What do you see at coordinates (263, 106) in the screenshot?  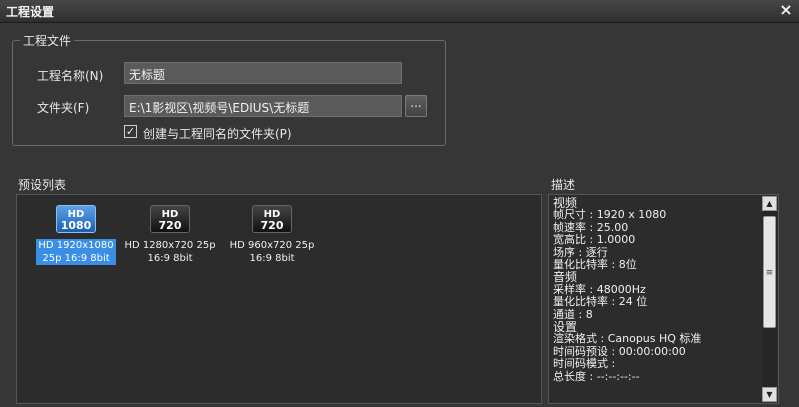 I see `folder-path-input: E:\1影视区\视频号\EDIUS\无标题` at bounding box center [263, 106].